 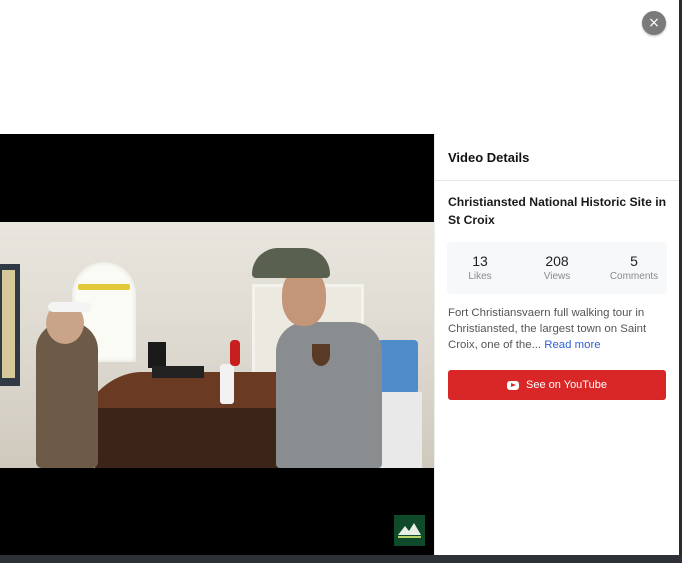 What do you see at coordinates (341, 559) in the screenshot?
I see `taskbar-strip` at bounding box center [341, 559].